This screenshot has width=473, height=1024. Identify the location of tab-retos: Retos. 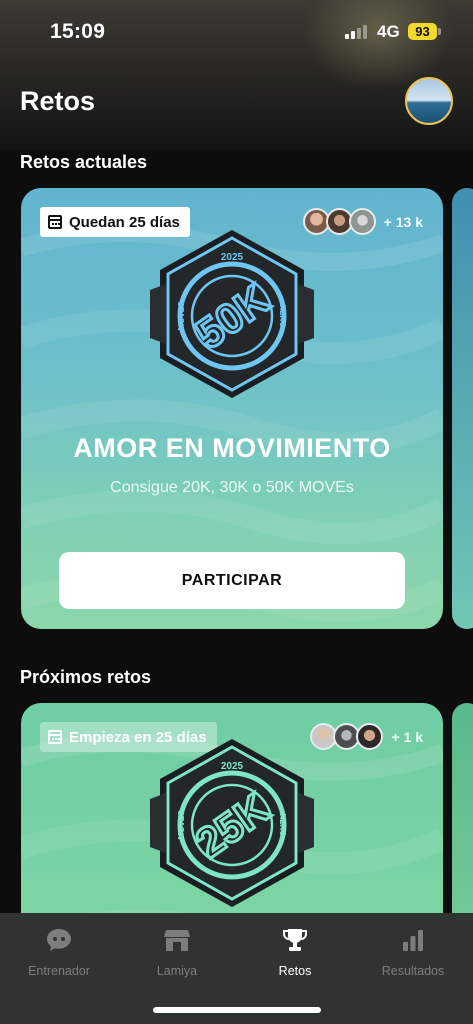
(295, 951).